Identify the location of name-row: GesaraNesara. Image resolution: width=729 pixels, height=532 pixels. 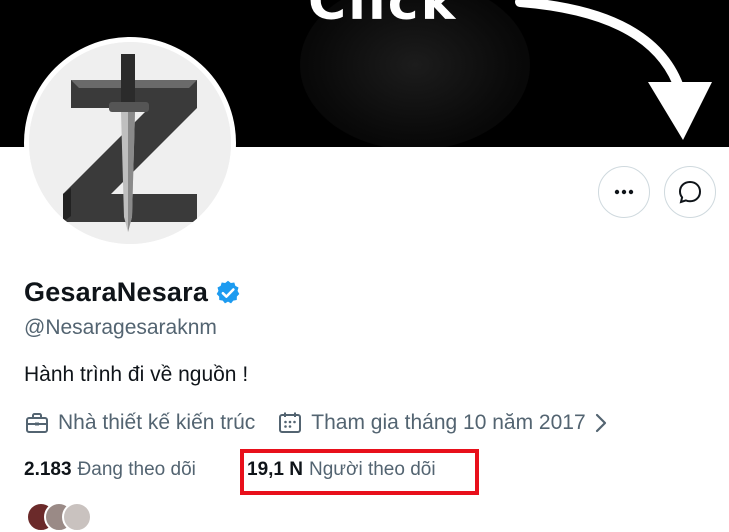
(133, 292).